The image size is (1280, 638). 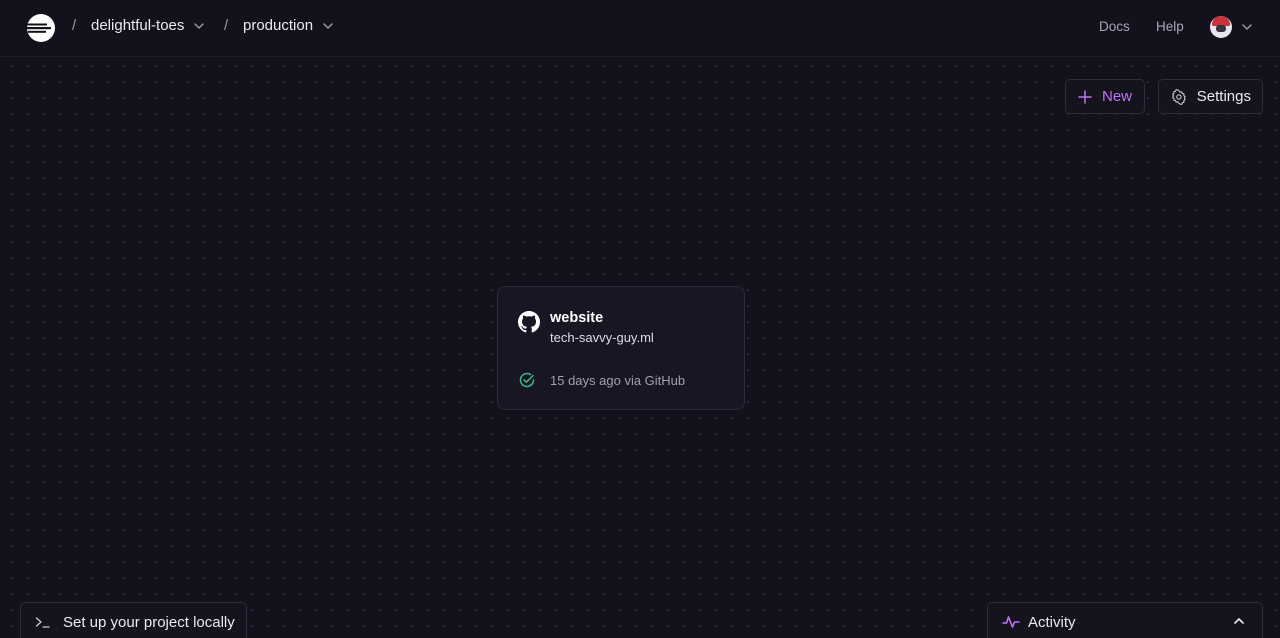 What do you see at coordinates (138, 25) in the screenshot?
I see `project-name: delightful-toes` at bounding box center [138, 25].